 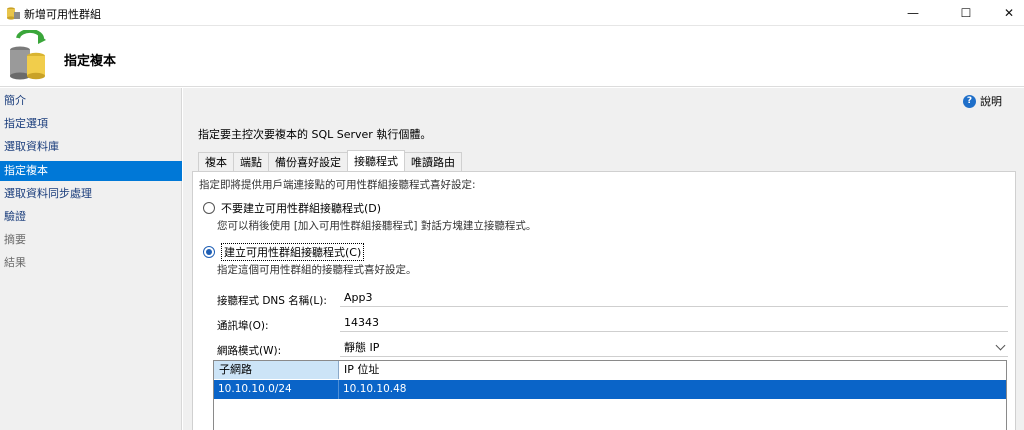 What do you see at coordinates (276, 389) in the screenshot?
I see `cell-subnet: 10.10.10.0/24` at bounding box center [276, 389].